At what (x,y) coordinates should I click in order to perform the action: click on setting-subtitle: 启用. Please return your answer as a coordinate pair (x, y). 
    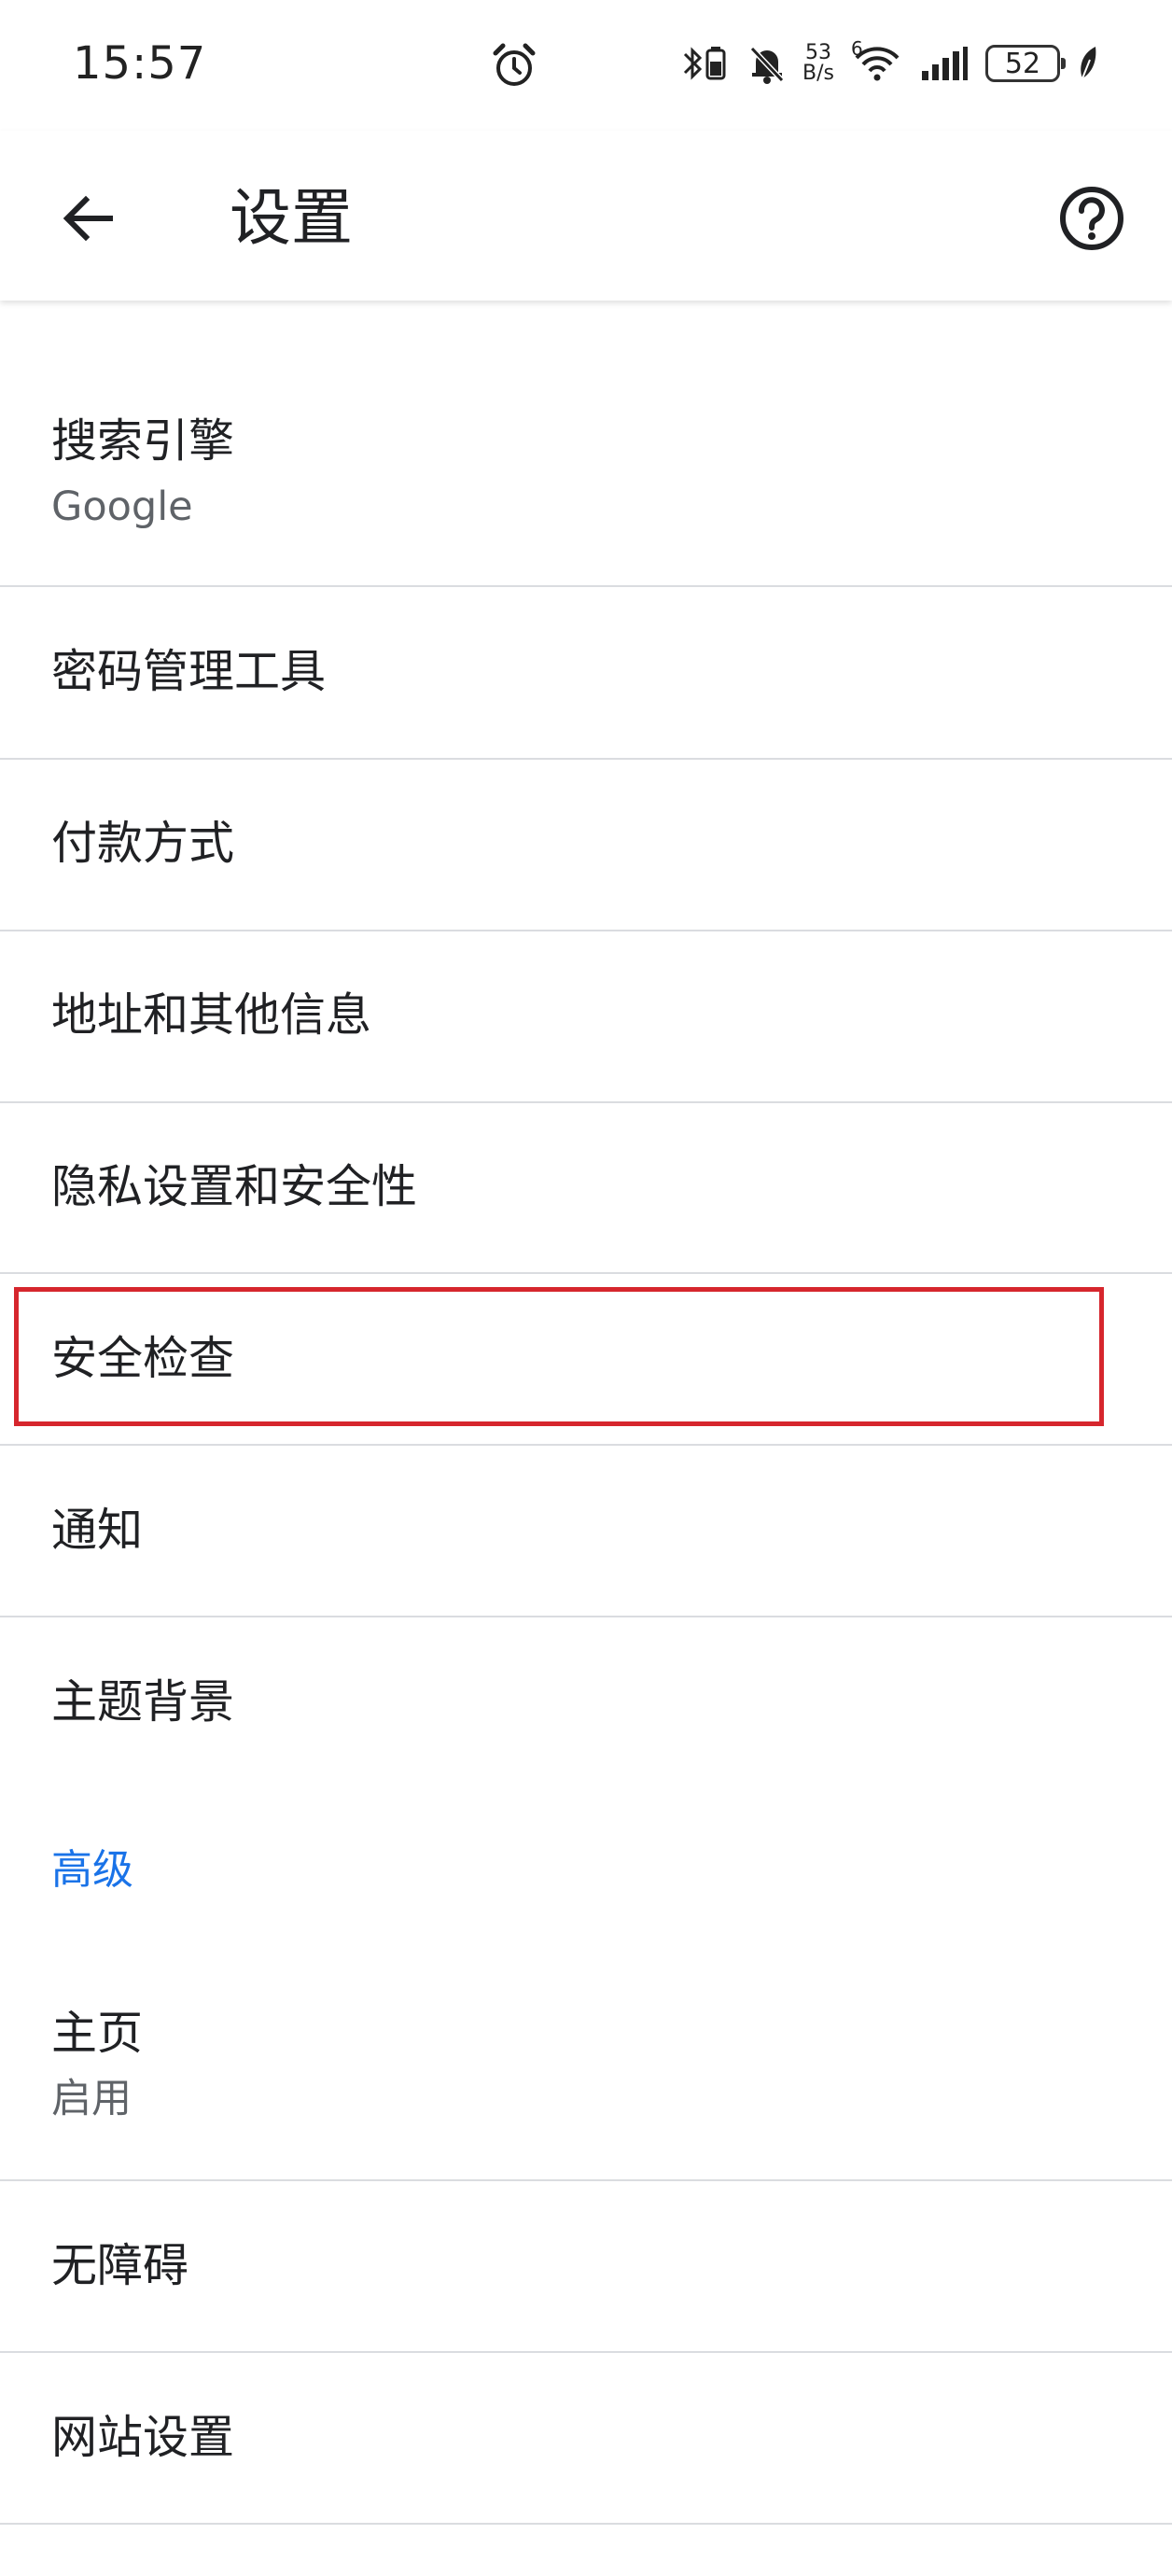
    Looking at the image, I should click on (91, 2099).